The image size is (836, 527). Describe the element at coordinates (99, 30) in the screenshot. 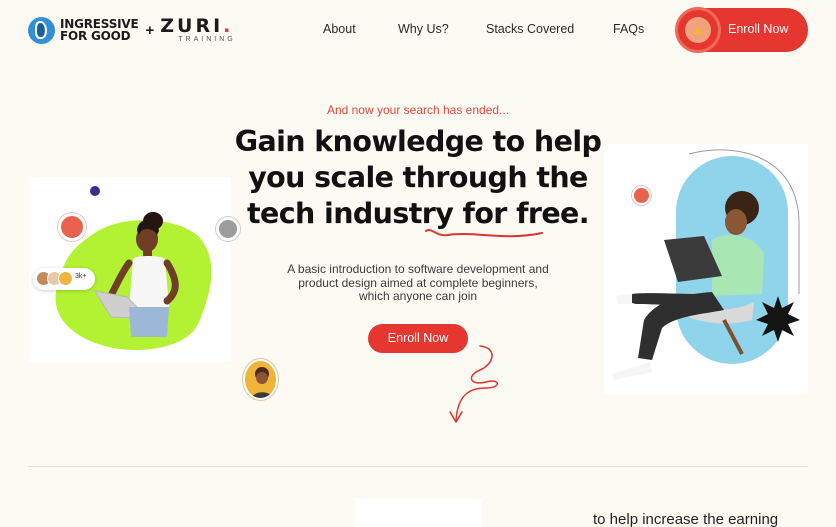

I see `ingressive-logo-text: INGRESSIVE FOR GOOD` at that location.